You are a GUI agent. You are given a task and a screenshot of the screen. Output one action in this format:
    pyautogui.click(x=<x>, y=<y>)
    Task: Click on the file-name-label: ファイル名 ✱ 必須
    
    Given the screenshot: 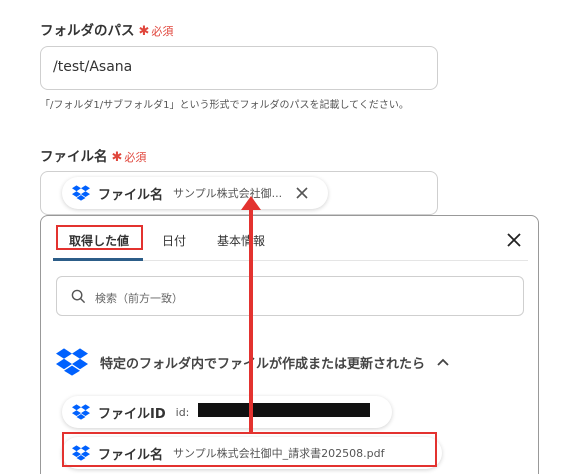 What is the action you would take?
    pyautogui.click(x=93, y=155)
    